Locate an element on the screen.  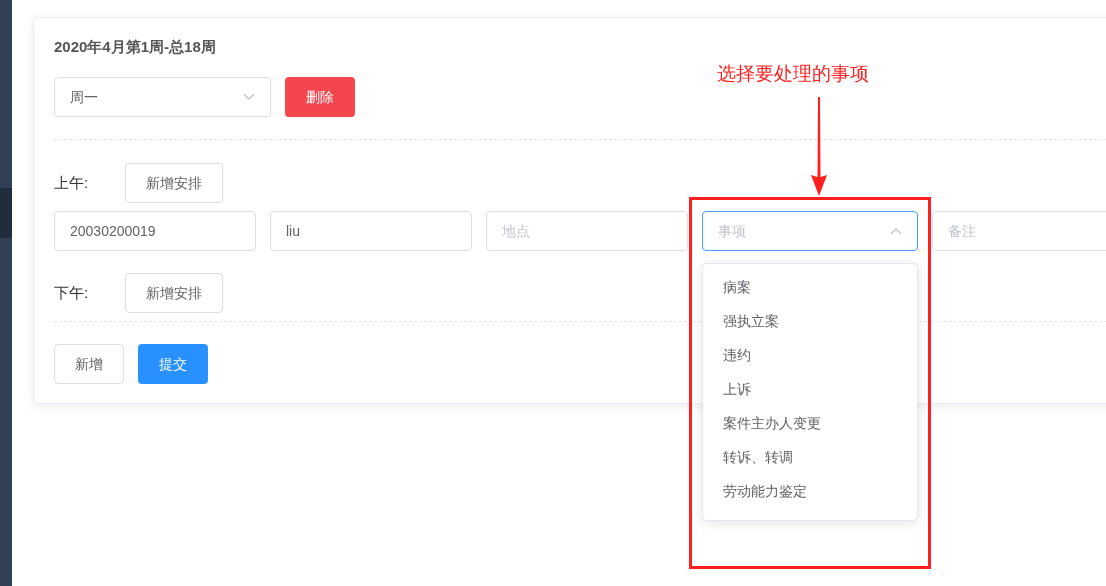
dropdown-option: 病案 is located at coordinates (810, 287).